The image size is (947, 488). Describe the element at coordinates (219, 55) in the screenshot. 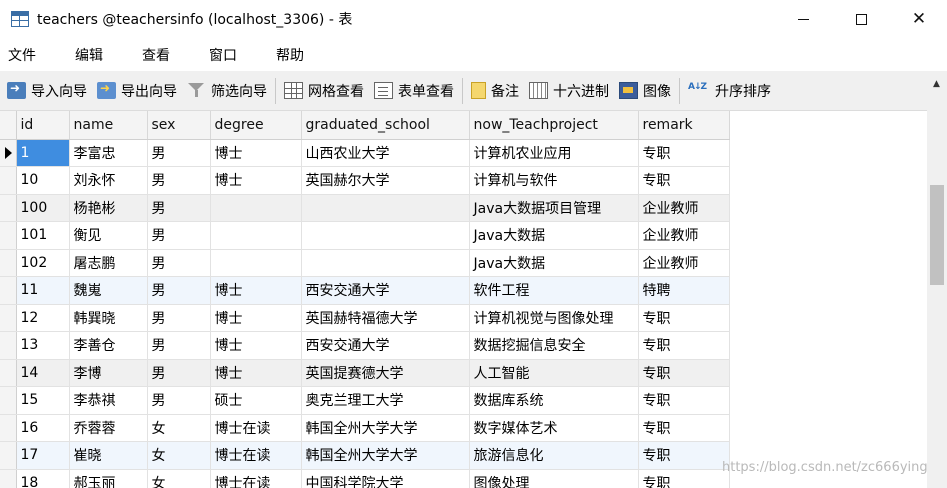

I see `menu-window: 窗口` at that location.